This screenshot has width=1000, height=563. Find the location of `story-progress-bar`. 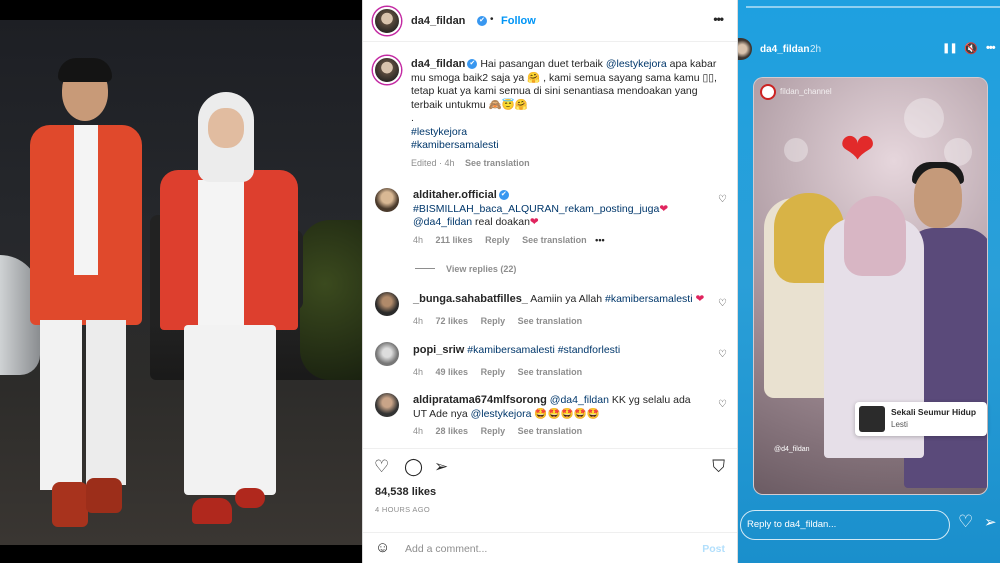

story-progress-bar is located at coordinates (873, 7).